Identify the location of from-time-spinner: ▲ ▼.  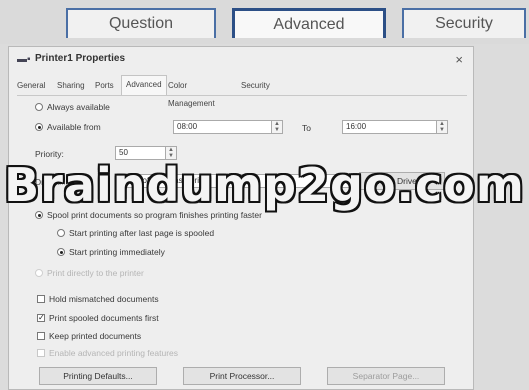
(277, 127).